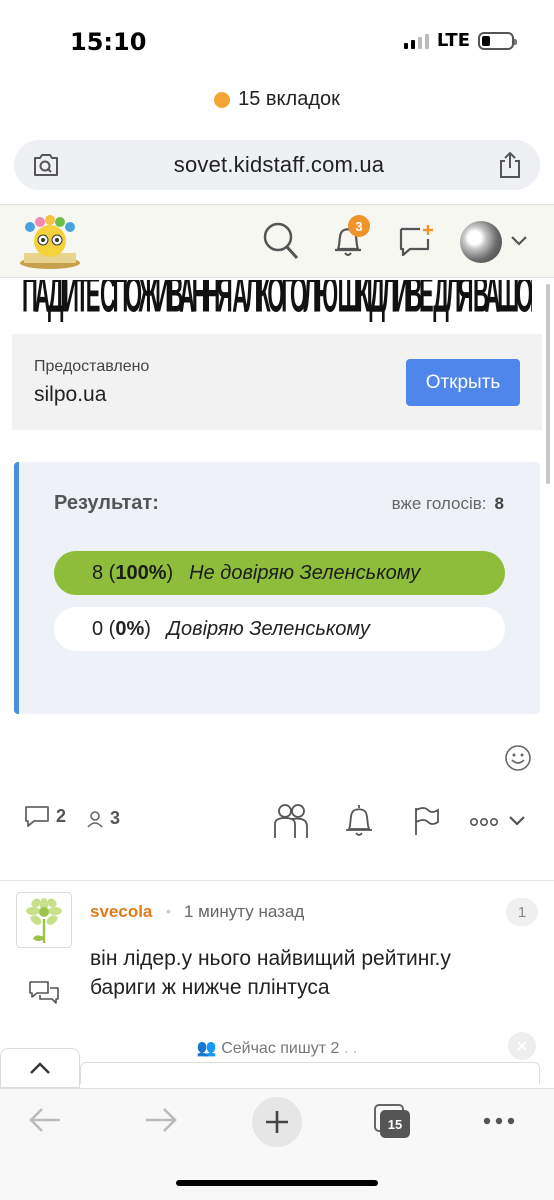  I want to click on camera-search-icon, so click(46, 165).